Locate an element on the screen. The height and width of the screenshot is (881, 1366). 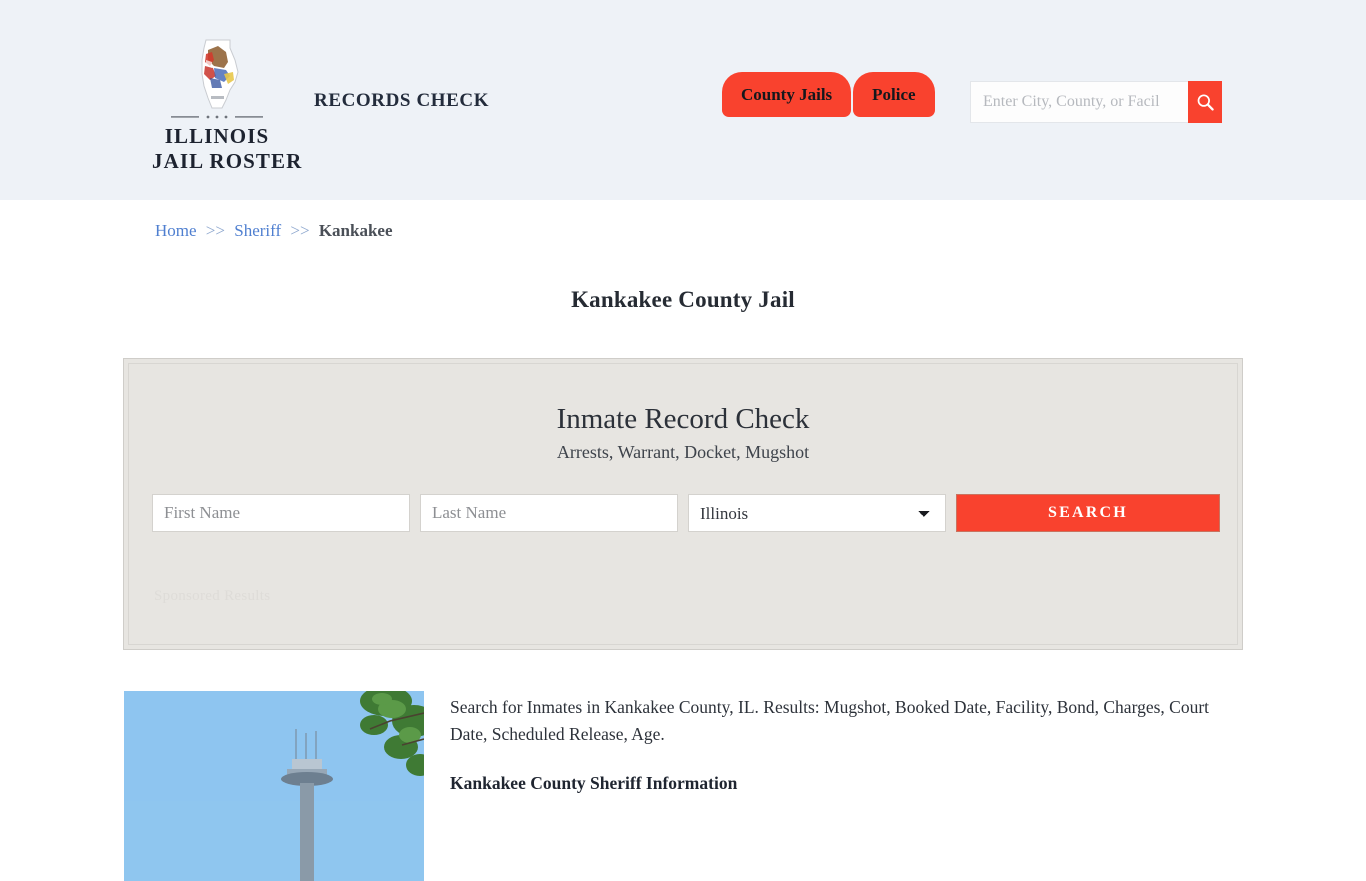
brand-name-line2: JAIL ROSTER is located at coordinates (227, 161).